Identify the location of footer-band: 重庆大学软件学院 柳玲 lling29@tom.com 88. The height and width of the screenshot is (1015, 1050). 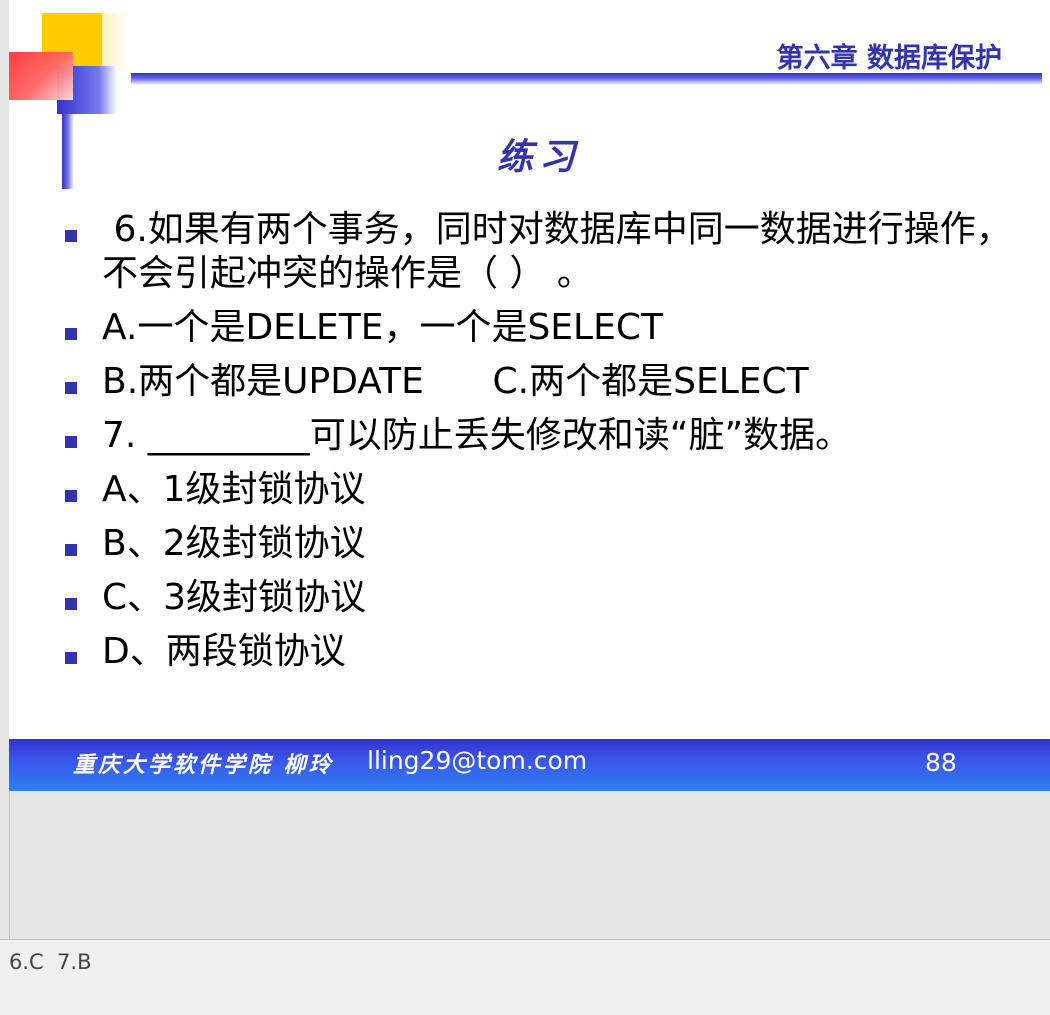
(529, 765).